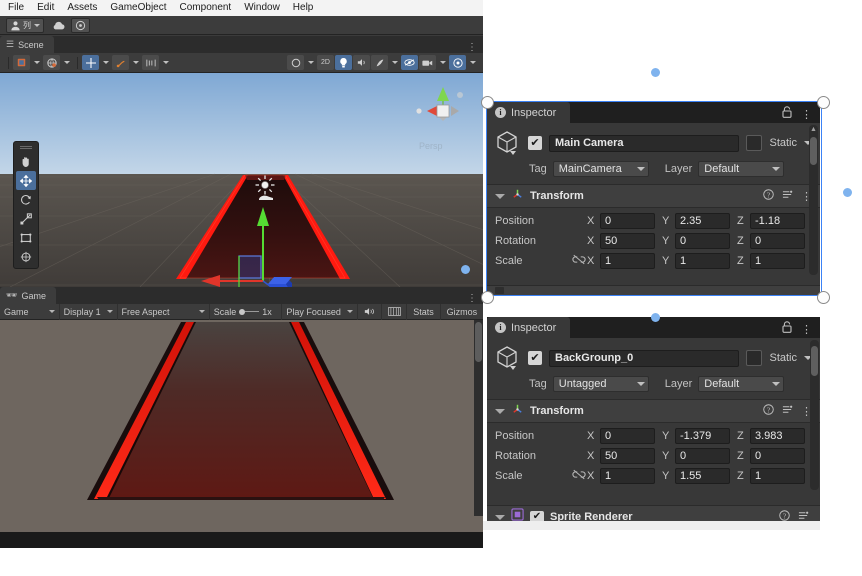 The height and width of the screenshot is (576, 862). Describe the element at coordinates (26, 180) in the screenshot. I see `move-tool` at that location.